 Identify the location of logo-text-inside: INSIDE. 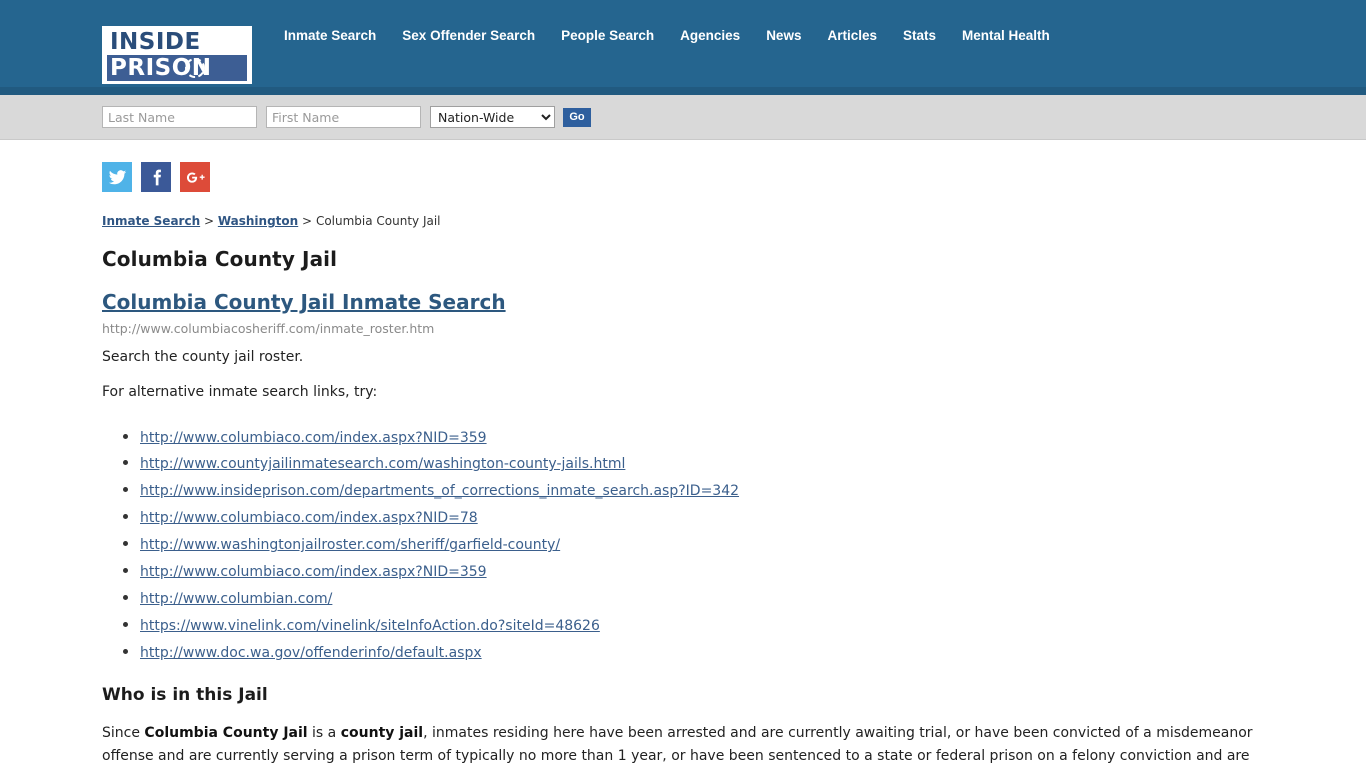
(177, 42).